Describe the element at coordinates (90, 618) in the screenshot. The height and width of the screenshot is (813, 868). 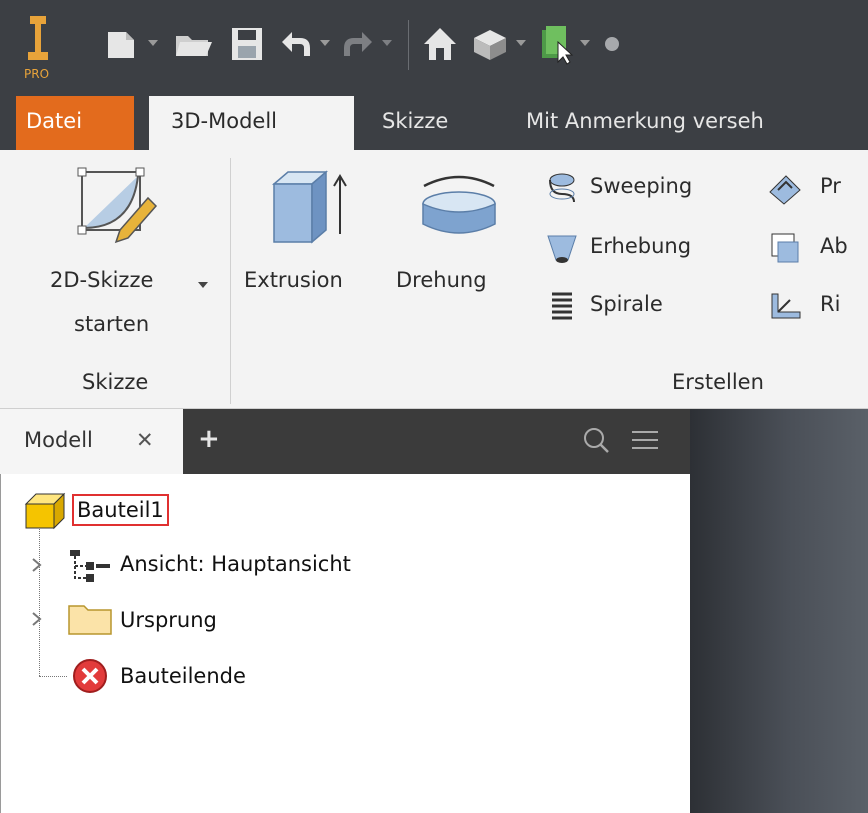
I see `folder-icon` at that location.